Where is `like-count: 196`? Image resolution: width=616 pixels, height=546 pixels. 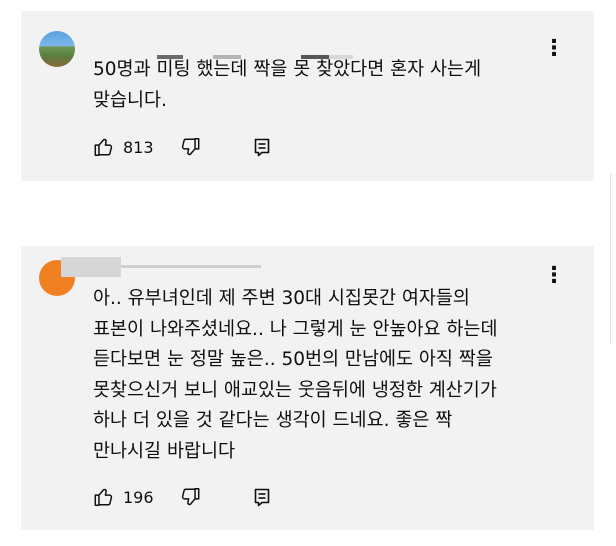
like-count: 196 is located at coordinates (138, 497).